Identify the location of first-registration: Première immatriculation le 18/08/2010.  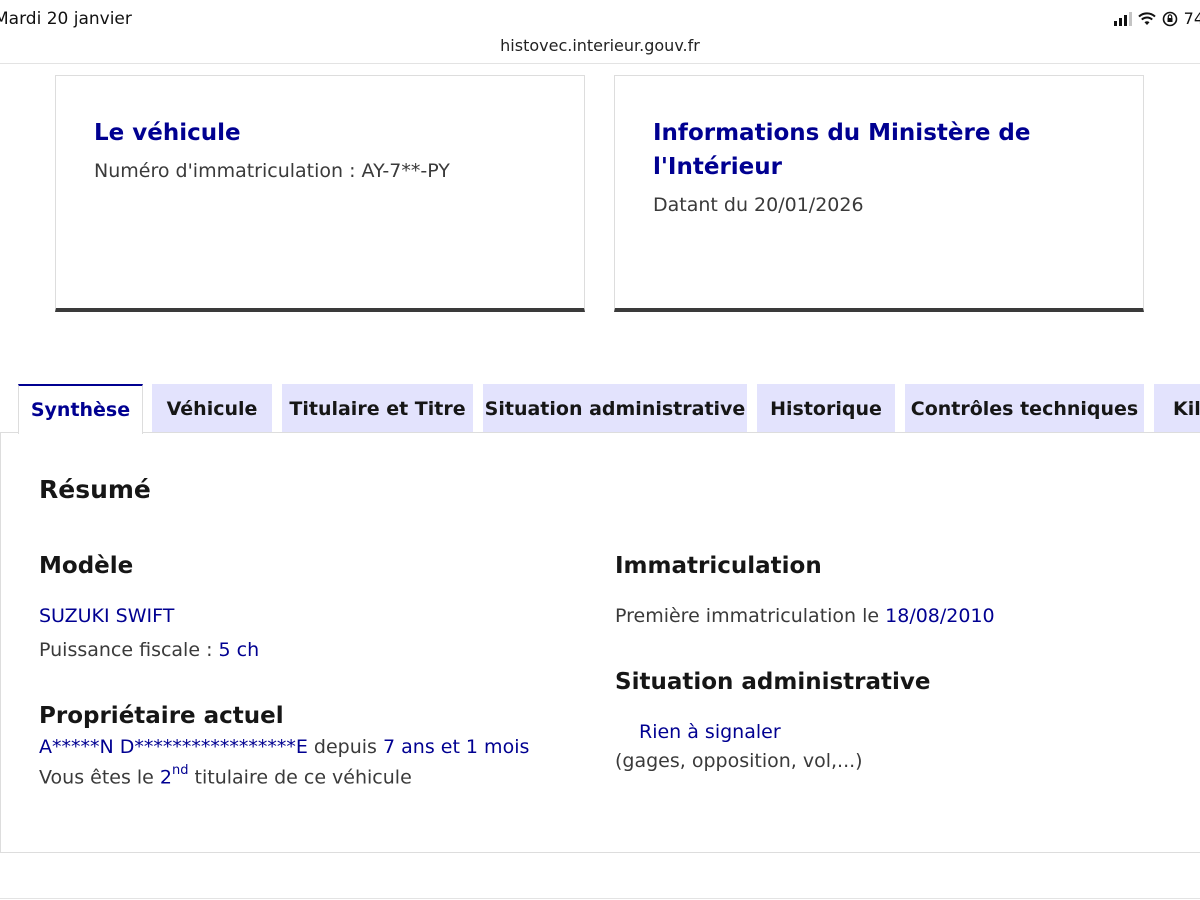
(805, 616).